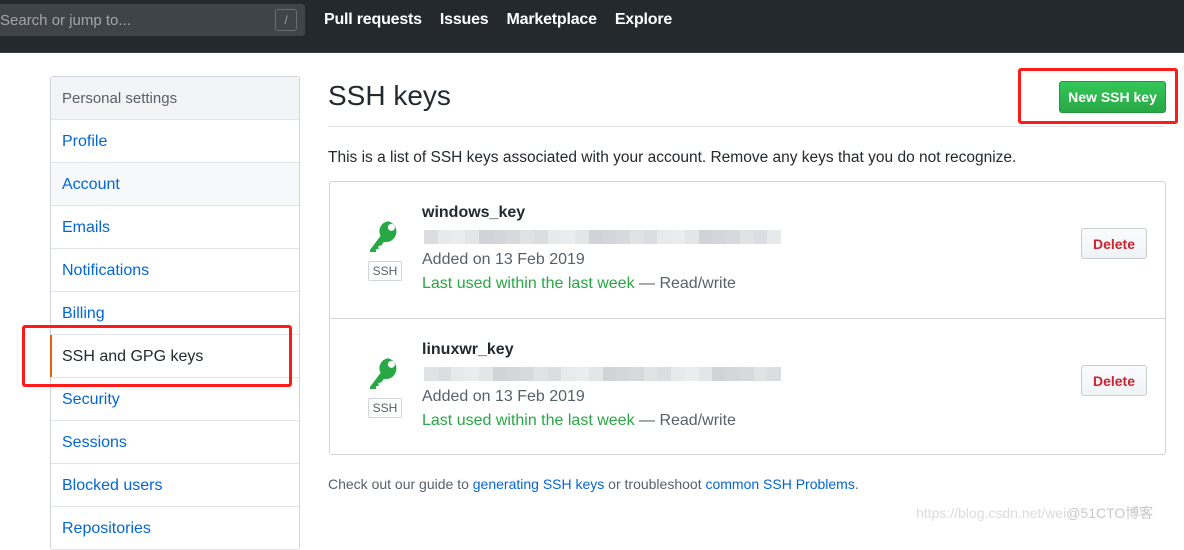 The image size is (1184, 550). I want to click on search-input, so click(152, 20).